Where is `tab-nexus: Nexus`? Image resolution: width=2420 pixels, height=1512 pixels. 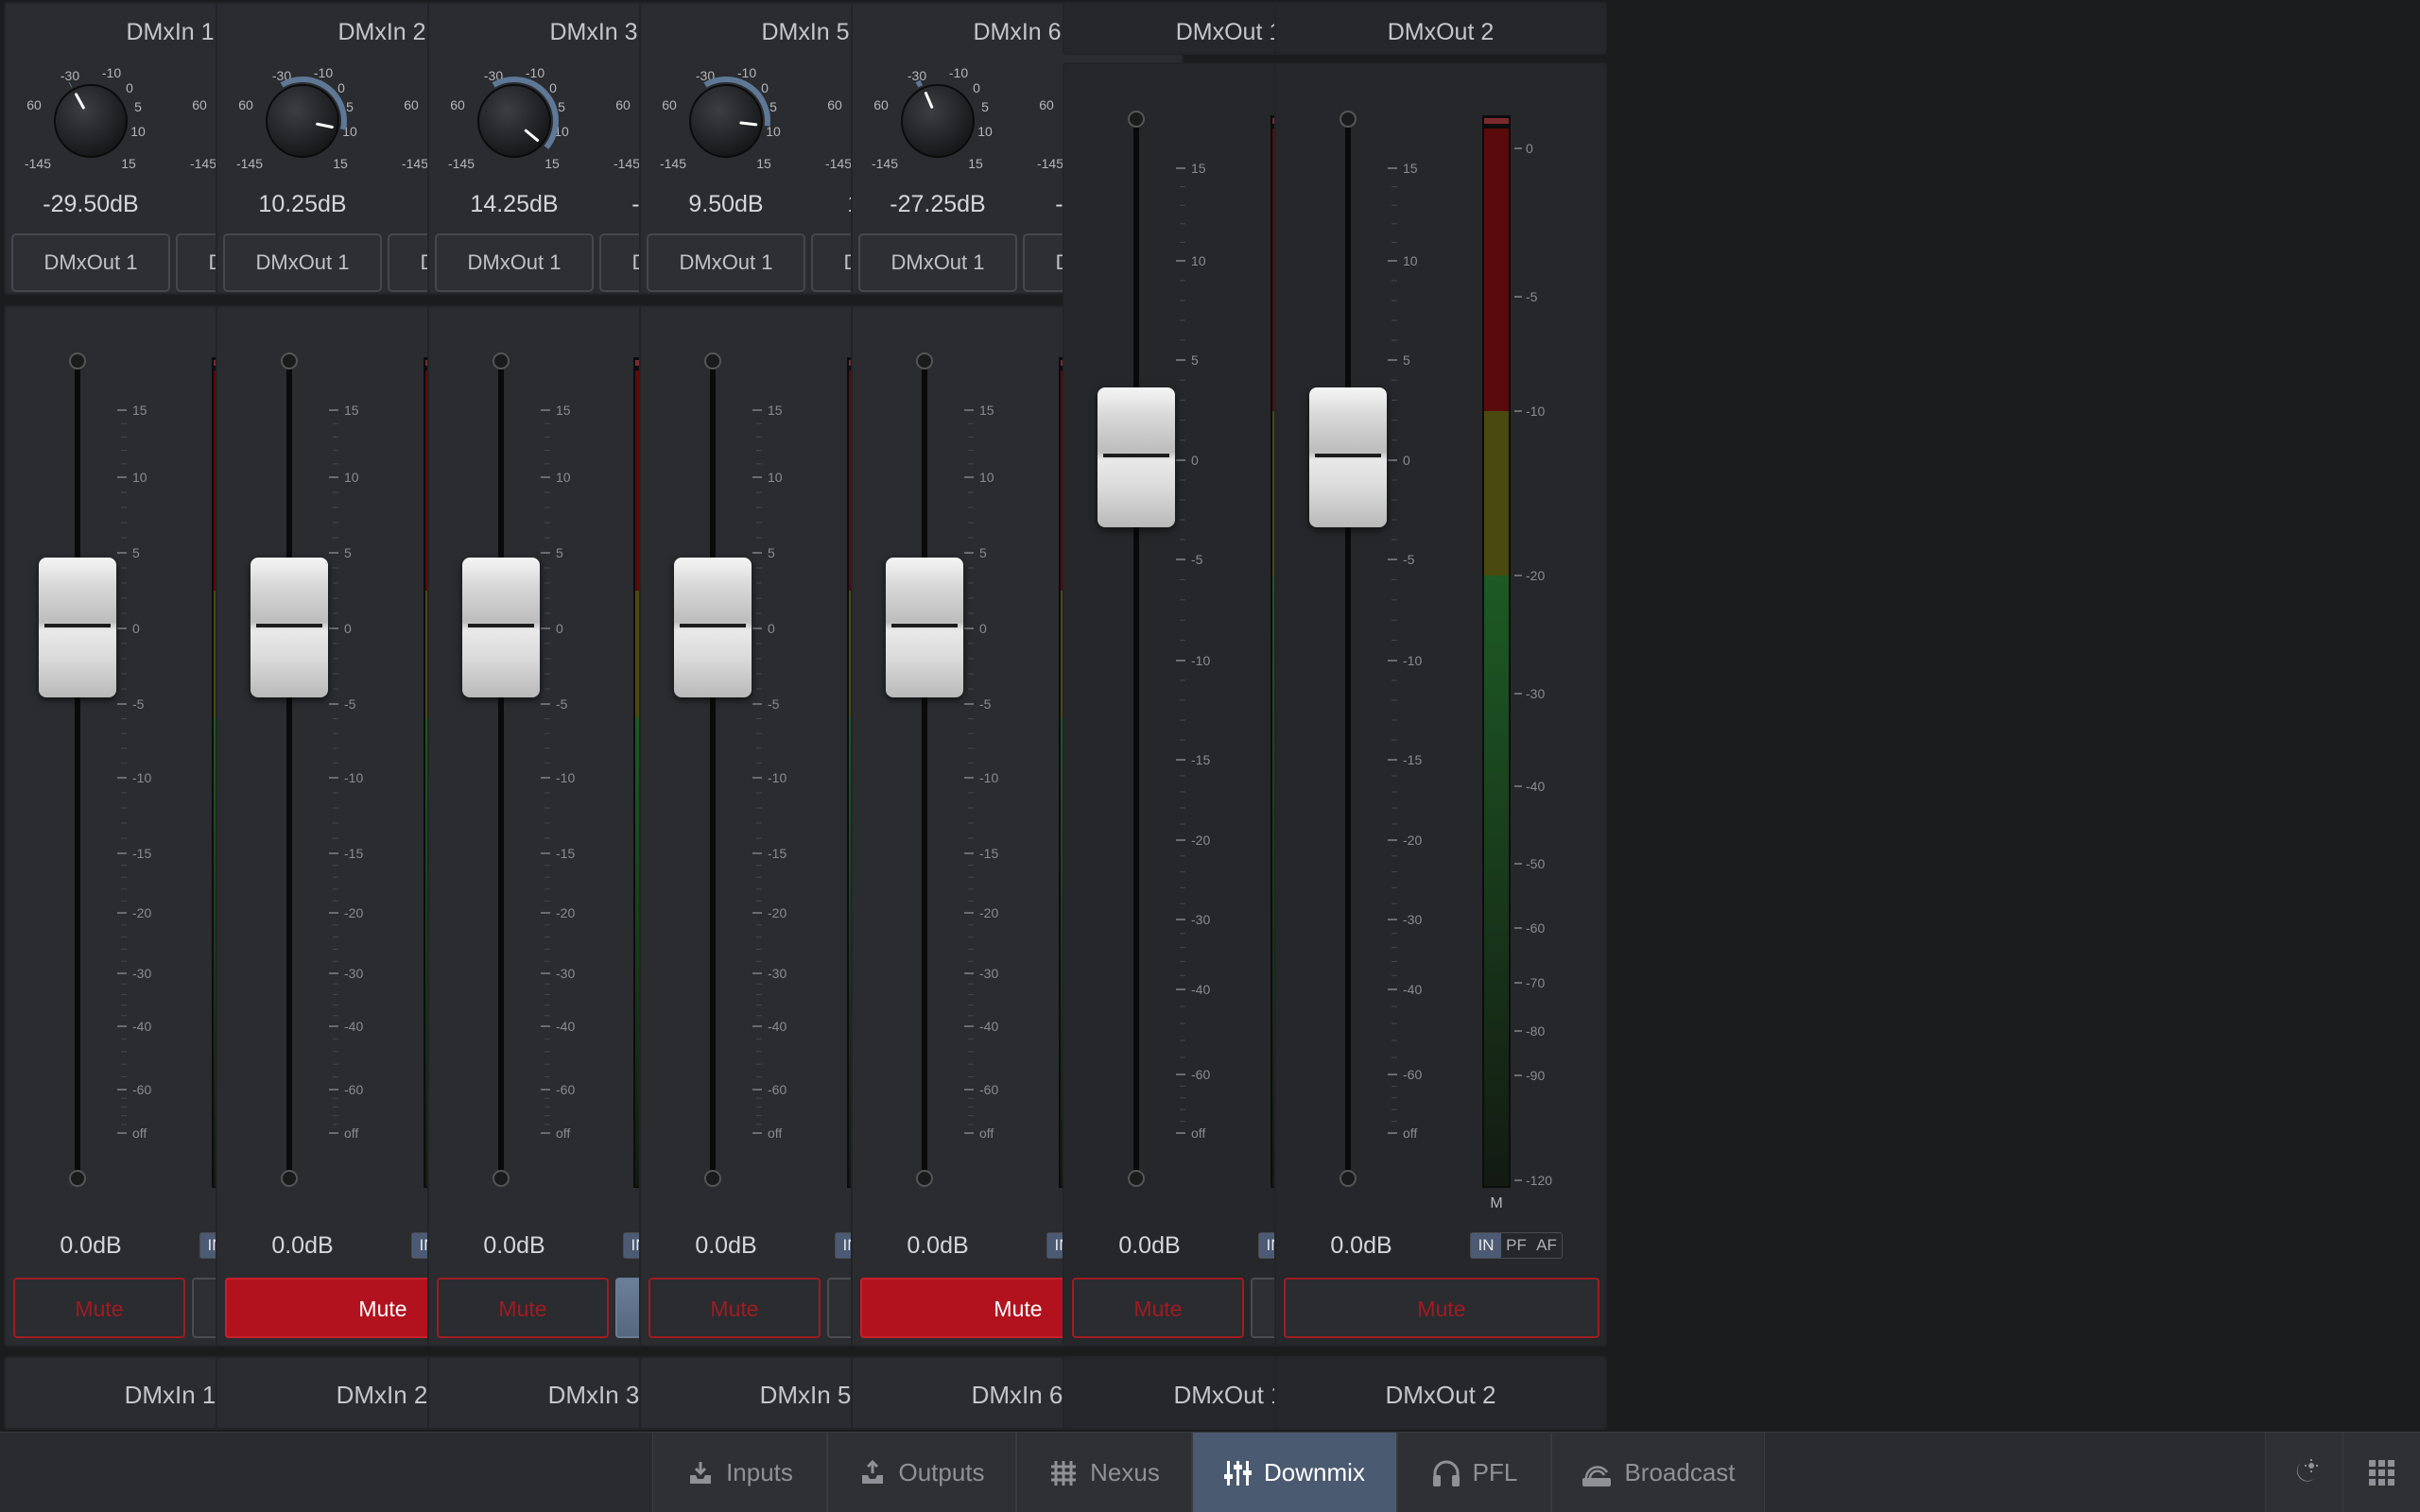 tab-nexus: Nexus is located at coordinates (1104, 1472).